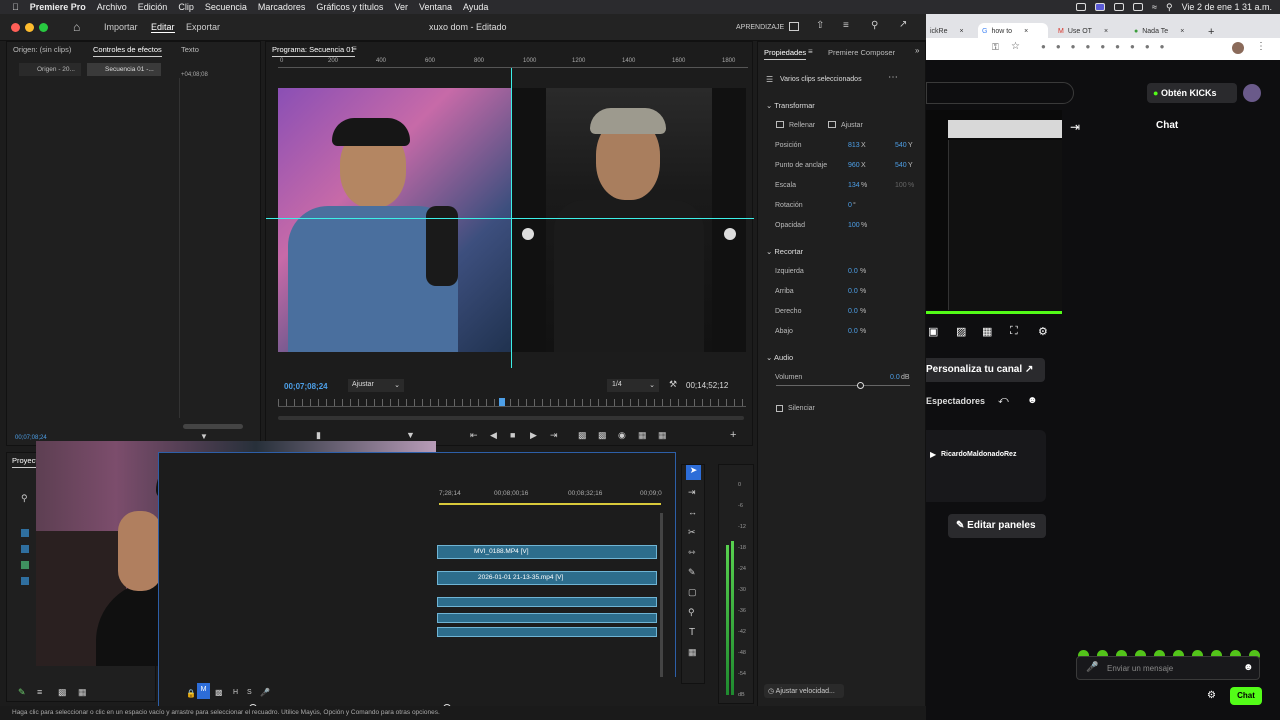  I want to click on add-button-icon: +, so click(733, 435).